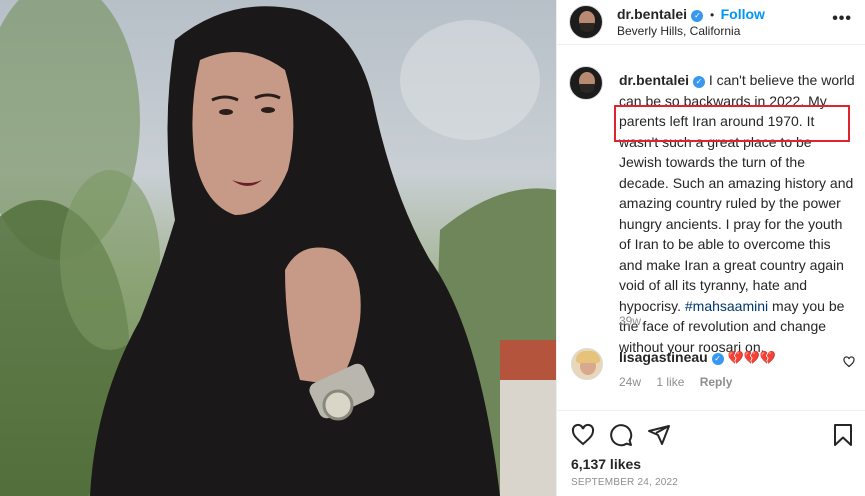  Describe the element at coordinates (630, 321) in the screenshot. I see `caption-age: 39w` at that location.